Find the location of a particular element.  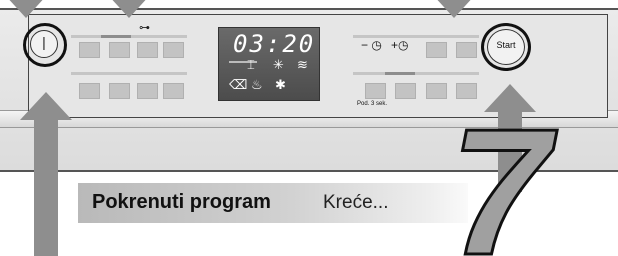

timer-bar-bottom is located at coordinates (416, 73).